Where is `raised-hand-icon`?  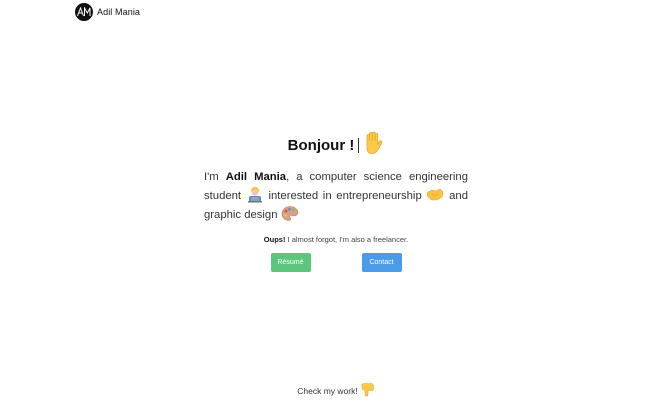 raised-hand-icon is located at coordinates (373, 145).